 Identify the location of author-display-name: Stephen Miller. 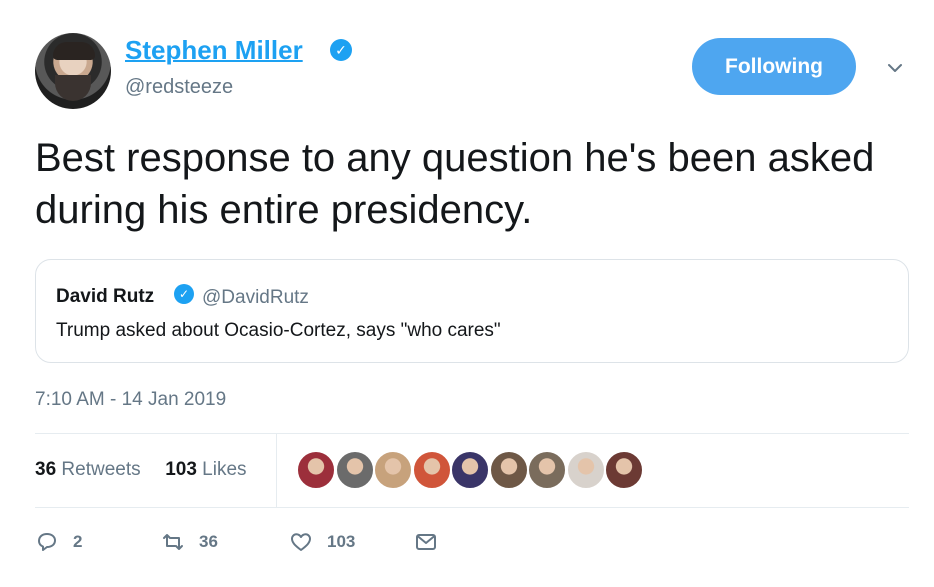
(214, 50).